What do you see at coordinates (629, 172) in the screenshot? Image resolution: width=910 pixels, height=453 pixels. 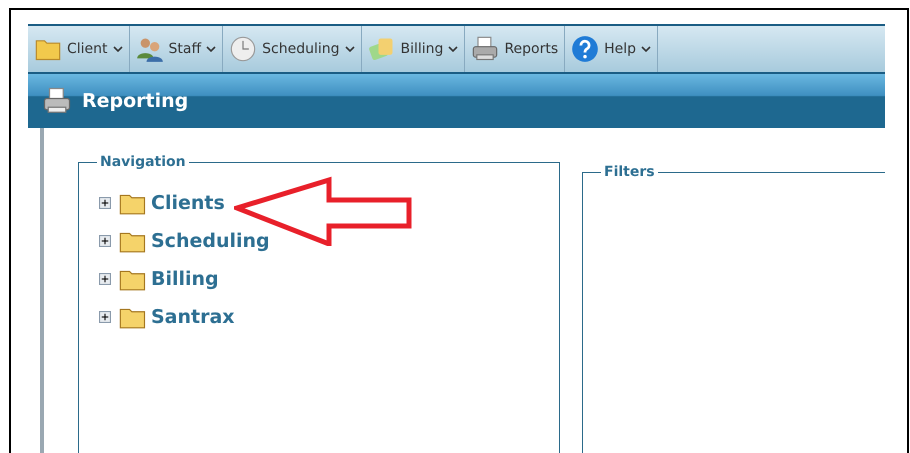 I see `filters-legend: Filters` at bounding box center [629, 172].